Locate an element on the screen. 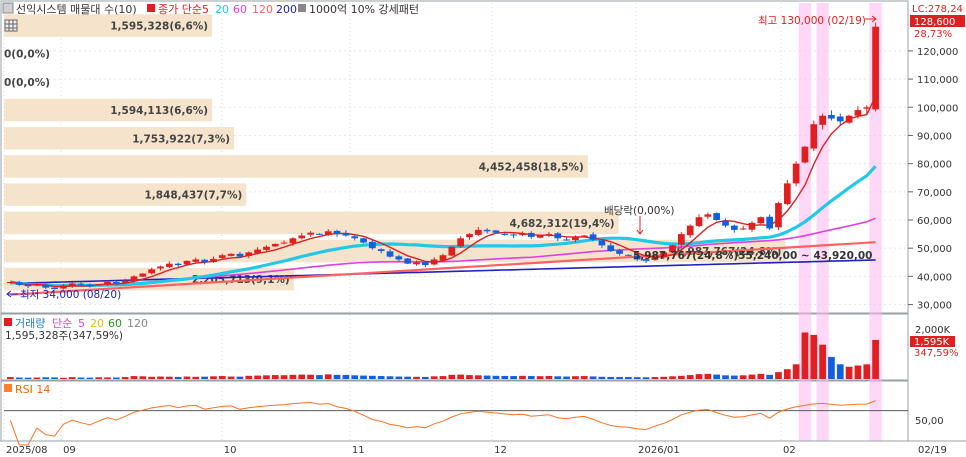  grid-icon is located at coordinates (11, 25).